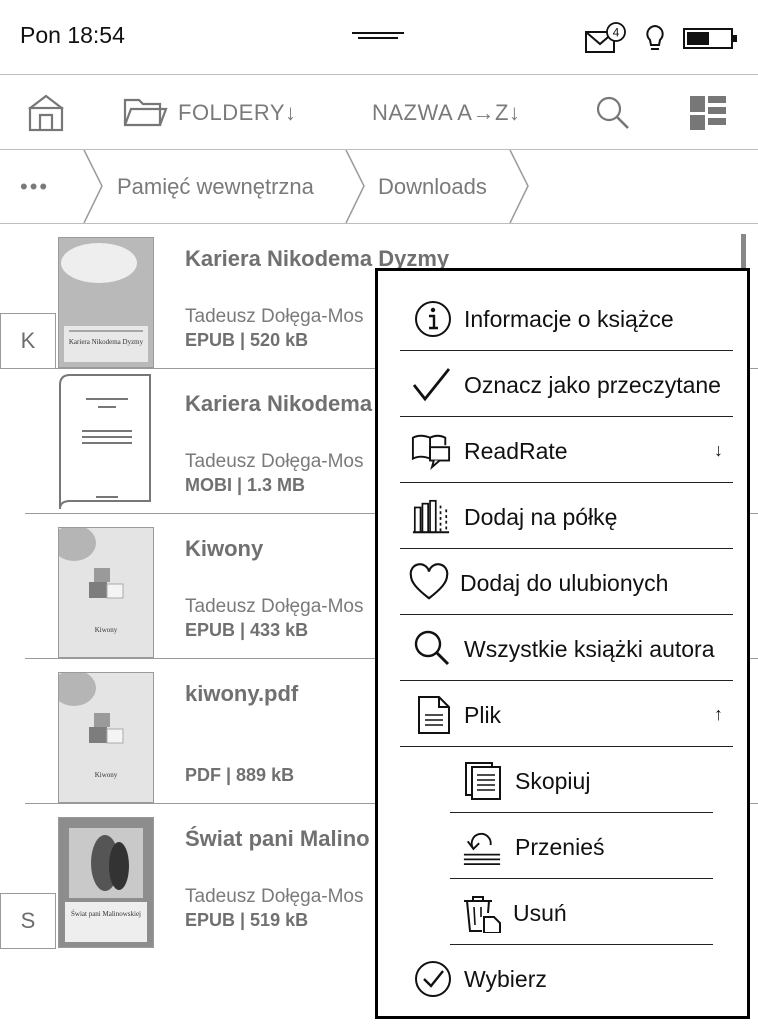  What do you see at coordinates (482, 914) in the screenshot?
I see `trash-icon` at bounding box center [482, 914].